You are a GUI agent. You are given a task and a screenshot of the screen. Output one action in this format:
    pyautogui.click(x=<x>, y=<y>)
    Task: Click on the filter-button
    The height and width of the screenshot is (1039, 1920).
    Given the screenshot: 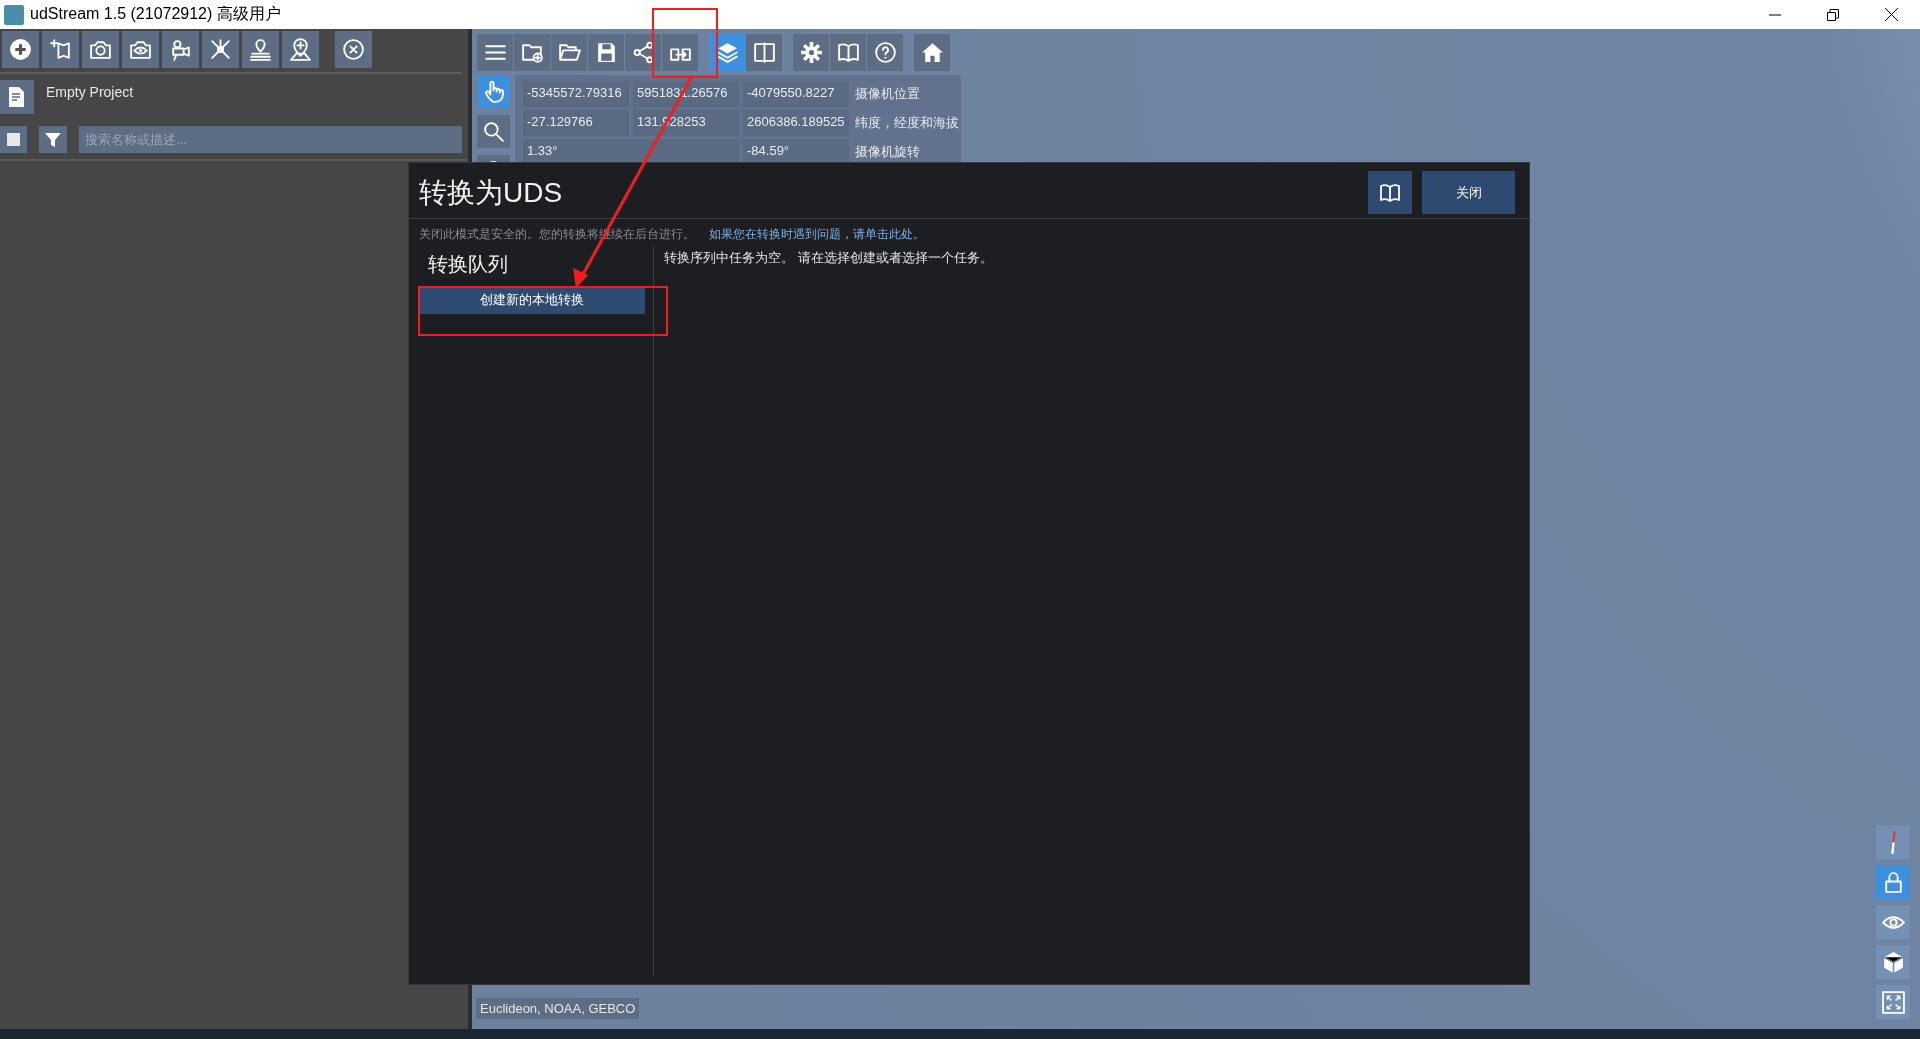 What is the action you would take?
    pyautogui.click(x=53, y=139)
    